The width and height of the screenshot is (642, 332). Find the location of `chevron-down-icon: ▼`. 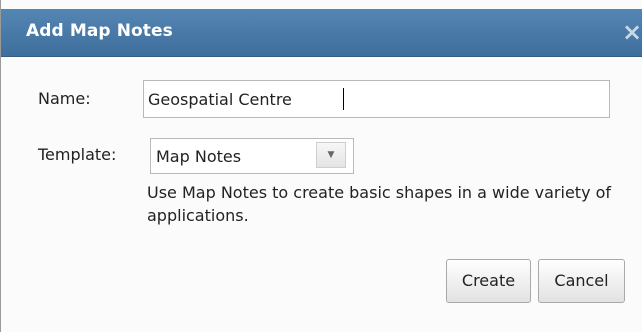

chevron-down-icon: ▼ is located at coordinates (331, 155).